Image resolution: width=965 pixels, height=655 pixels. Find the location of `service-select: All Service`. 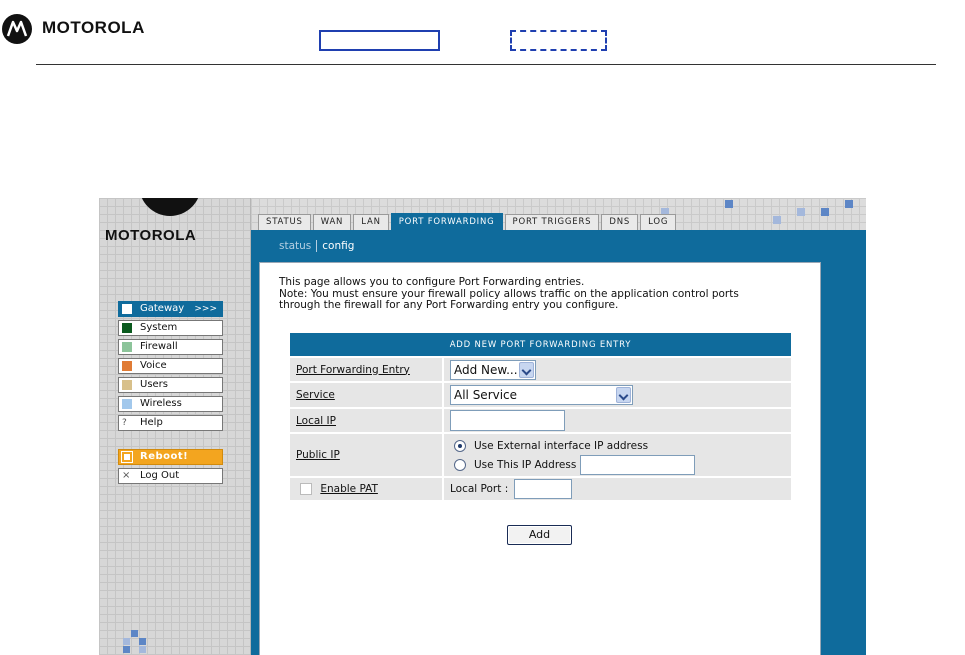

service-select: All Service is located at coordinates (541, 395).